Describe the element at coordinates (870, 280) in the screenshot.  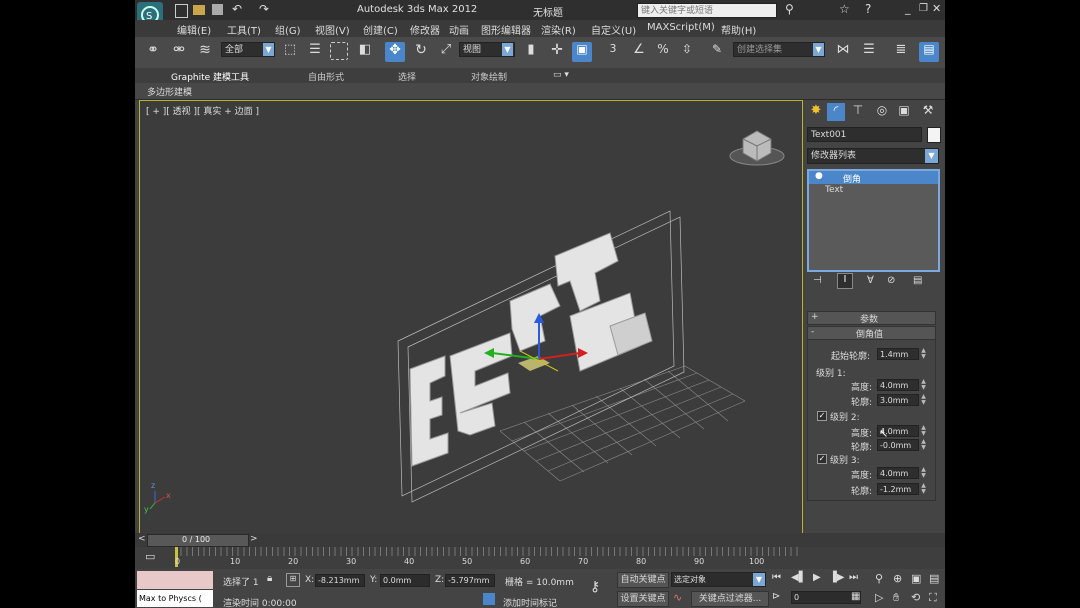
I see `make-unique-icon: ∀` at that location.